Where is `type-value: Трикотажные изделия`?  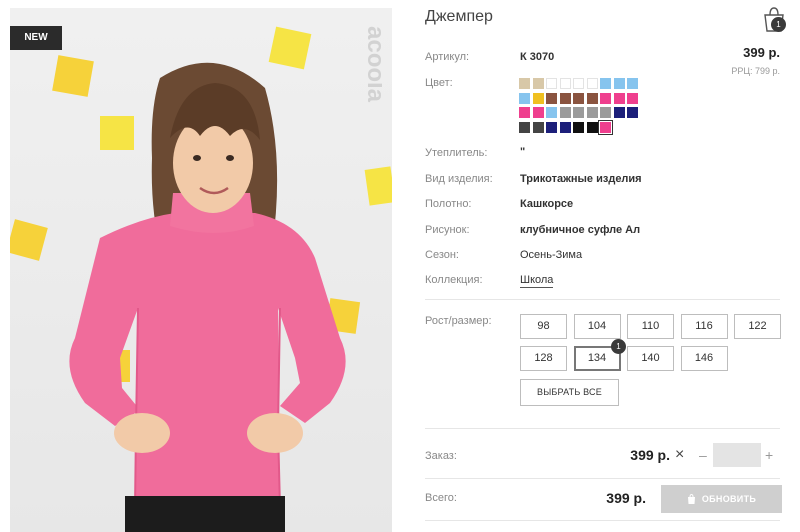 type-value: Трикотажные изделия is located at coordinates (581, 179).